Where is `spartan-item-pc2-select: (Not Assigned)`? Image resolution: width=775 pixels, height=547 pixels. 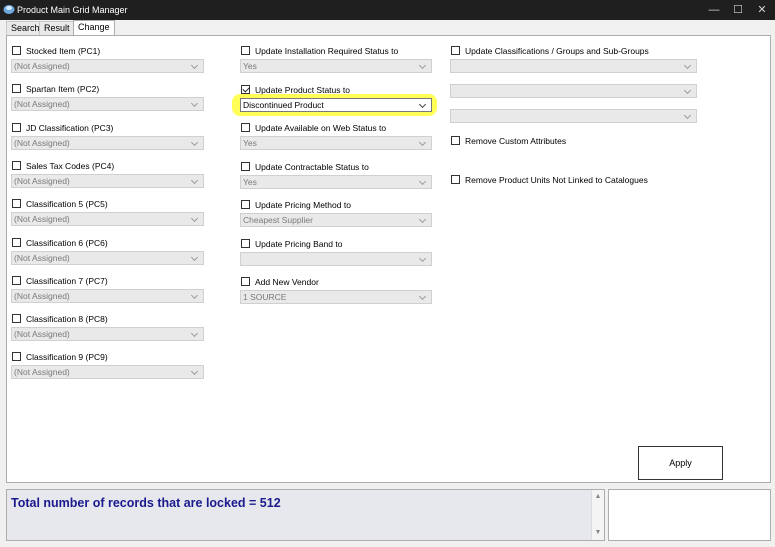 spartan-item-pc2-select: (Not Assigned) is located at coordinates (107, 104).